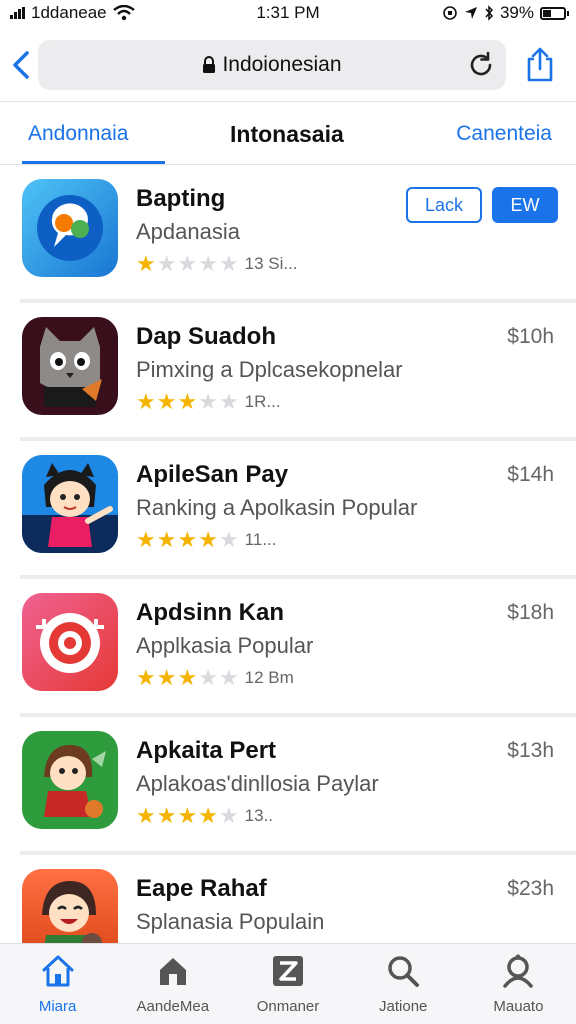  I want to click on app-price: $23h, so click(530, 889).